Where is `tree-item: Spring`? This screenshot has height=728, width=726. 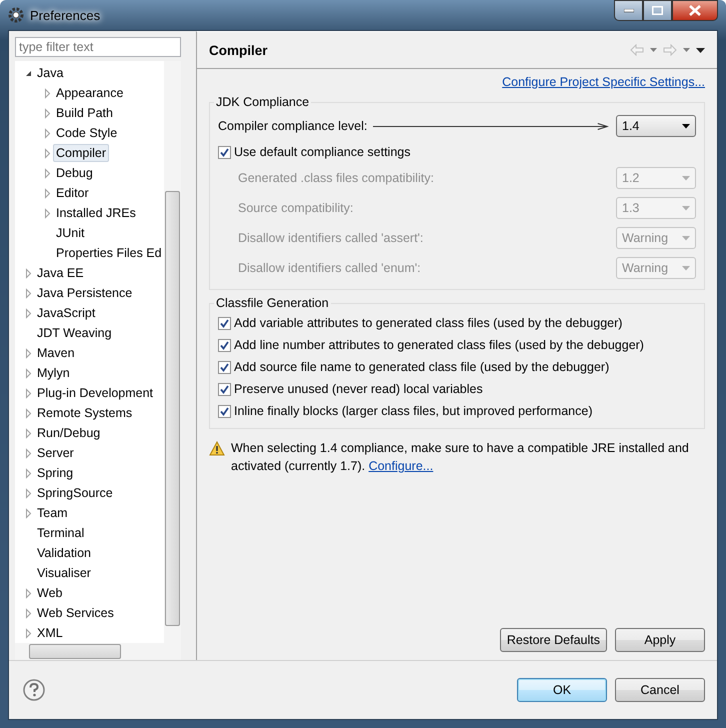
tree-item: Spring is located at coordinates (55, 473).